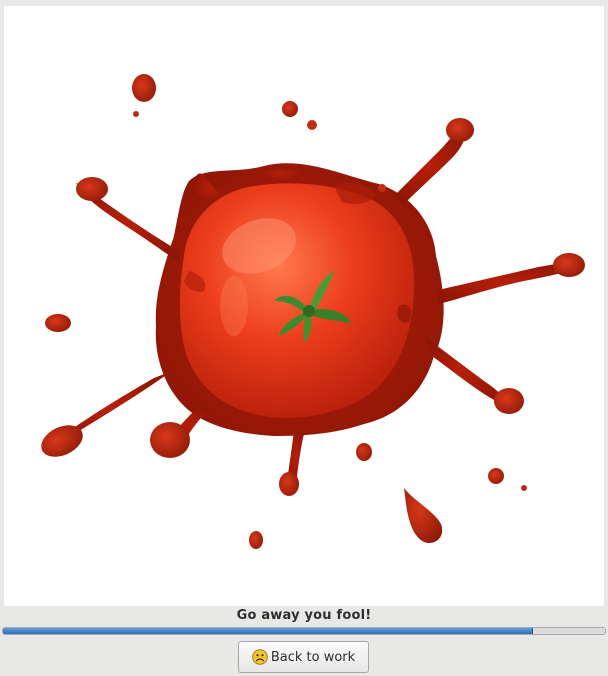 The image size is (608, 676). I want to click on back-to-work-label: Back to work, so click(313, 657).